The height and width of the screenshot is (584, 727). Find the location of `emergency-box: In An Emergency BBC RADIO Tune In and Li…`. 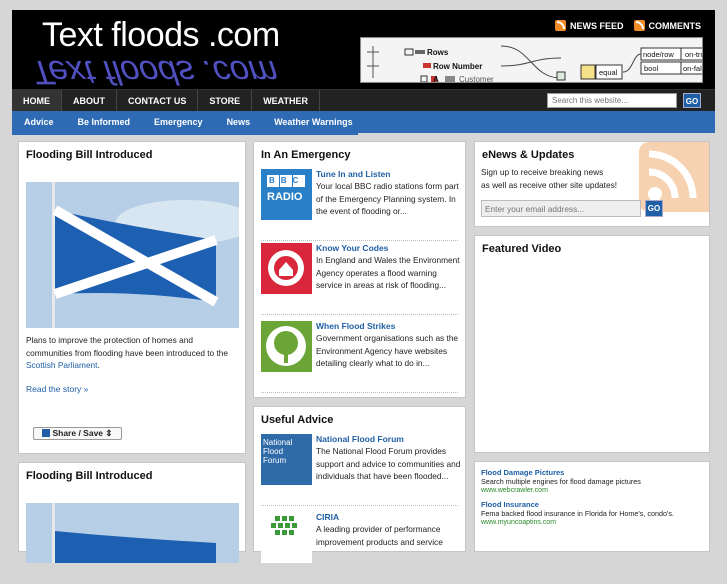

emergency-box: In An Emergency BBC RADIO Tune In and Li… is located at coordinates (359, 269).